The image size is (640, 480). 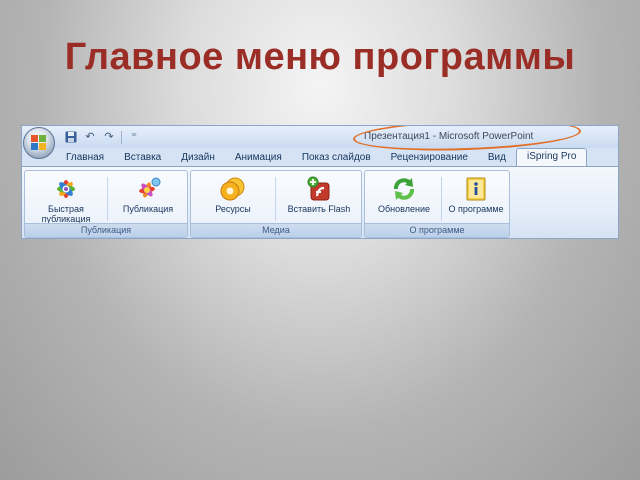 I want to click on update-button: Обновление, so click(x=404, y=199).